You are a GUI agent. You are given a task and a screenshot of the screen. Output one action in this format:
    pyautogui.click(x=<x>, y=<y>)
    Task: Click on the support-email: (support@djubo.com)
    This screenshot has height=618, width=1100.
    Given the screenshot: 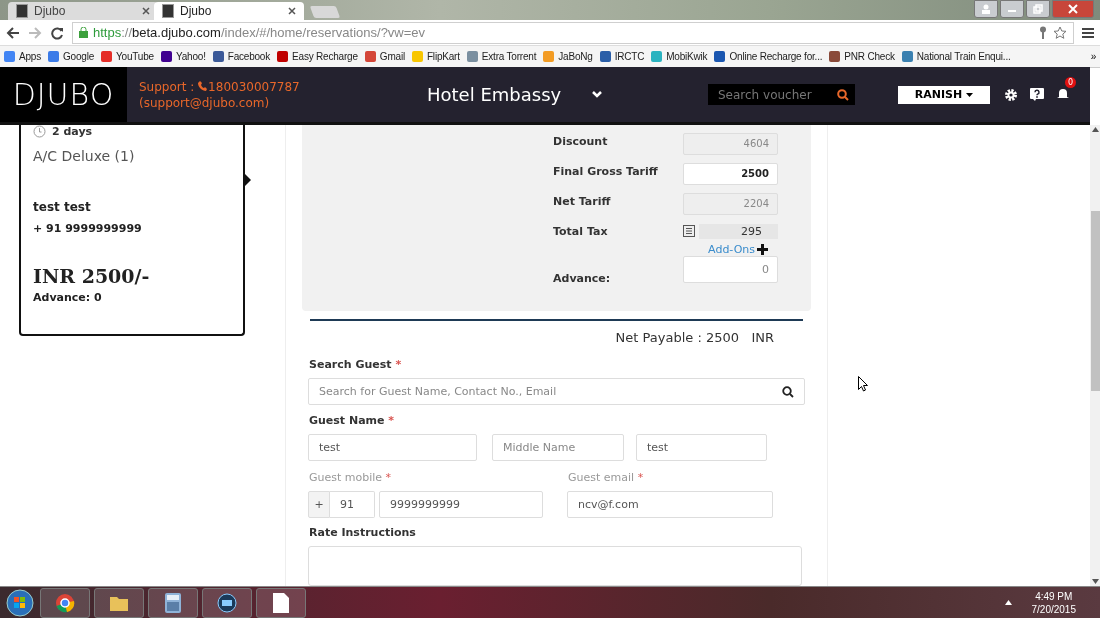 What is the action you would take?
    pyautogui.click(x=283, y=102)
    